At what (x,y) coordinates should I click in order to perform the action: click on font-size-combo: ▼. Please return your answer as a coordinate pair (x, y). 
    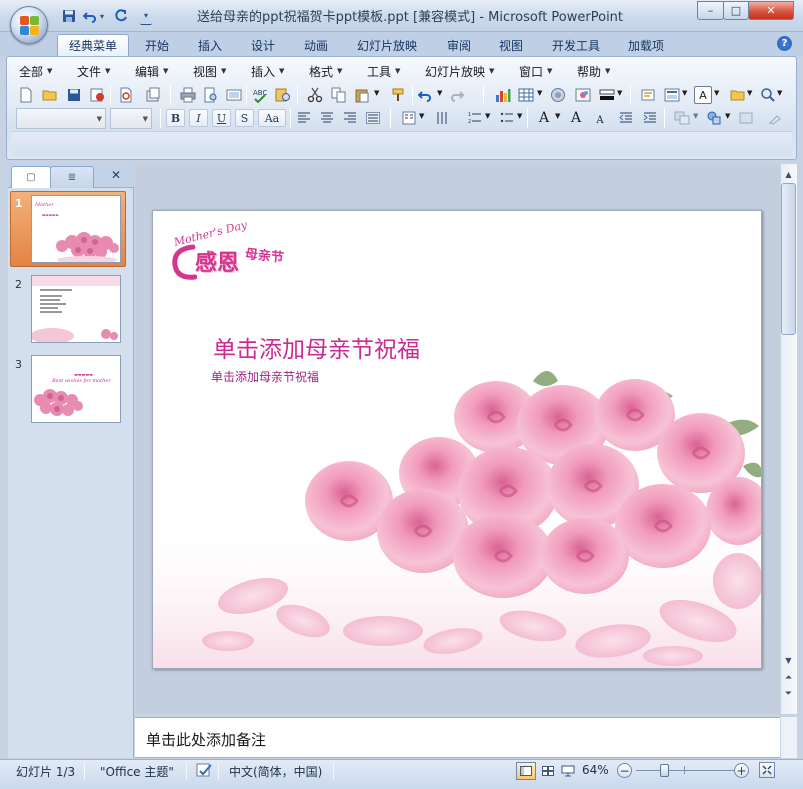
    Looking at the image, I should click on (131, 118).